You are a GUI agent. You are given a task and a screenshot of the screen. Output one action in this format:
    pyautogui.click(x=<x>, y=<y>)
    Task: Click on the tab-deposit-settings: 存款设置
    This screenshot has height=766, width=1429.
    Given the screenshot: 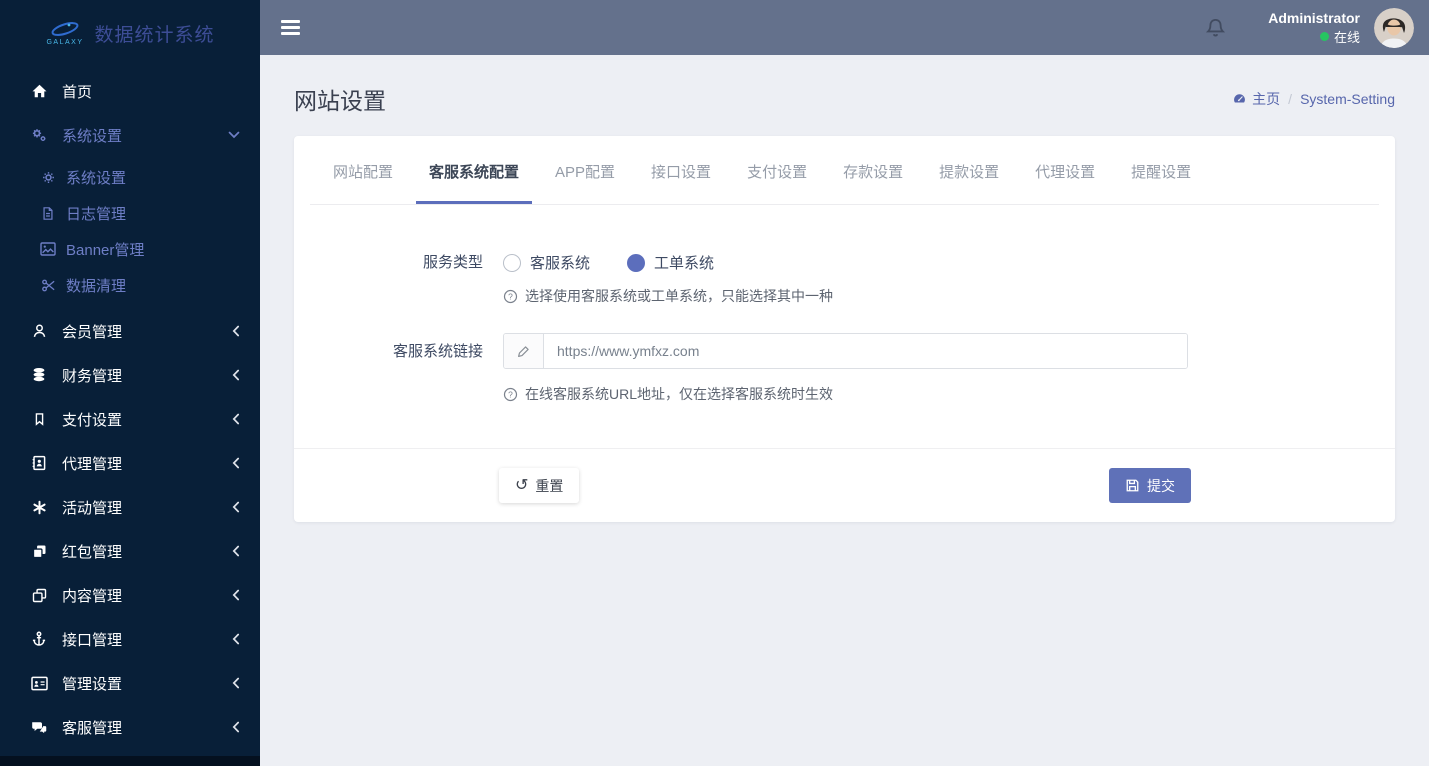 What is the action you would take?
    pyautogui.click(x=873, y=170)
    